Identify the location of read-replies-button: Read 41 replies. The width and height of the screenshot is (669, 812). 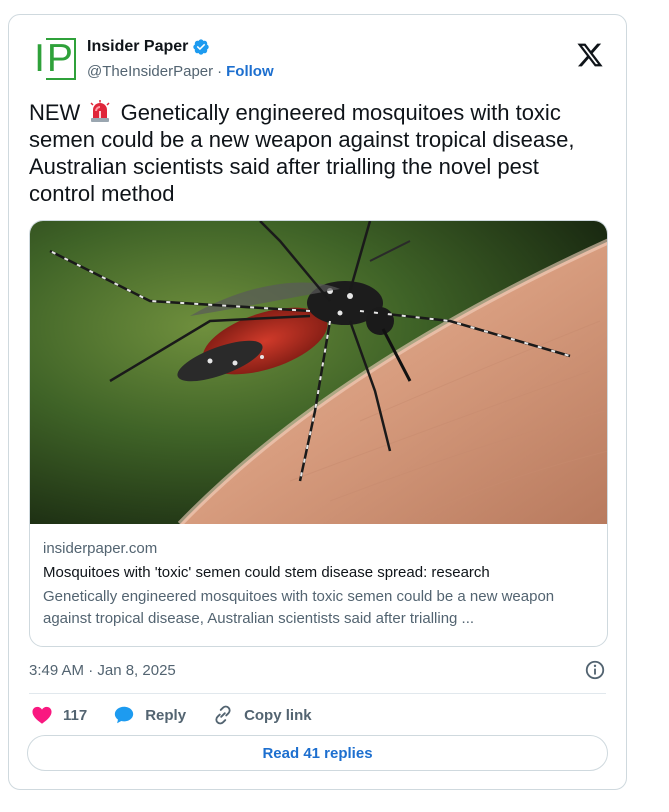
(317, 753).